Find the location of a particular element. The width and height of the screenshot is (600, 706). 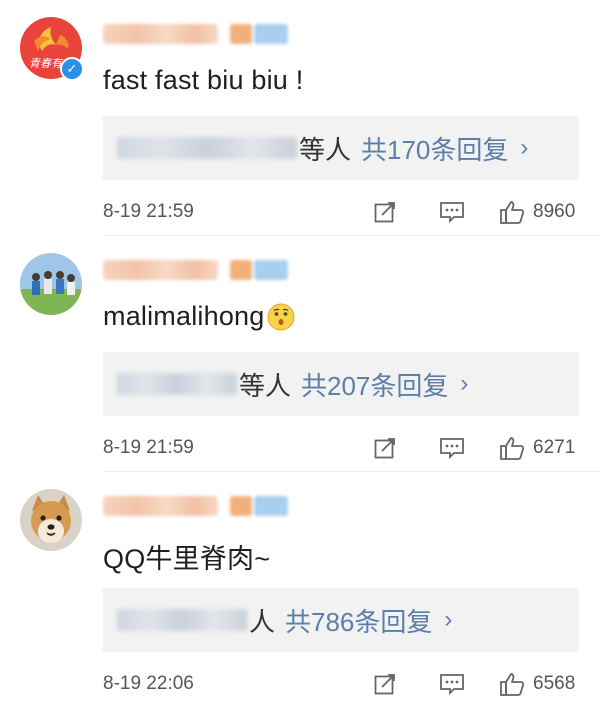

reply-count: 共207条回复 is located at coordinates (375, 385).